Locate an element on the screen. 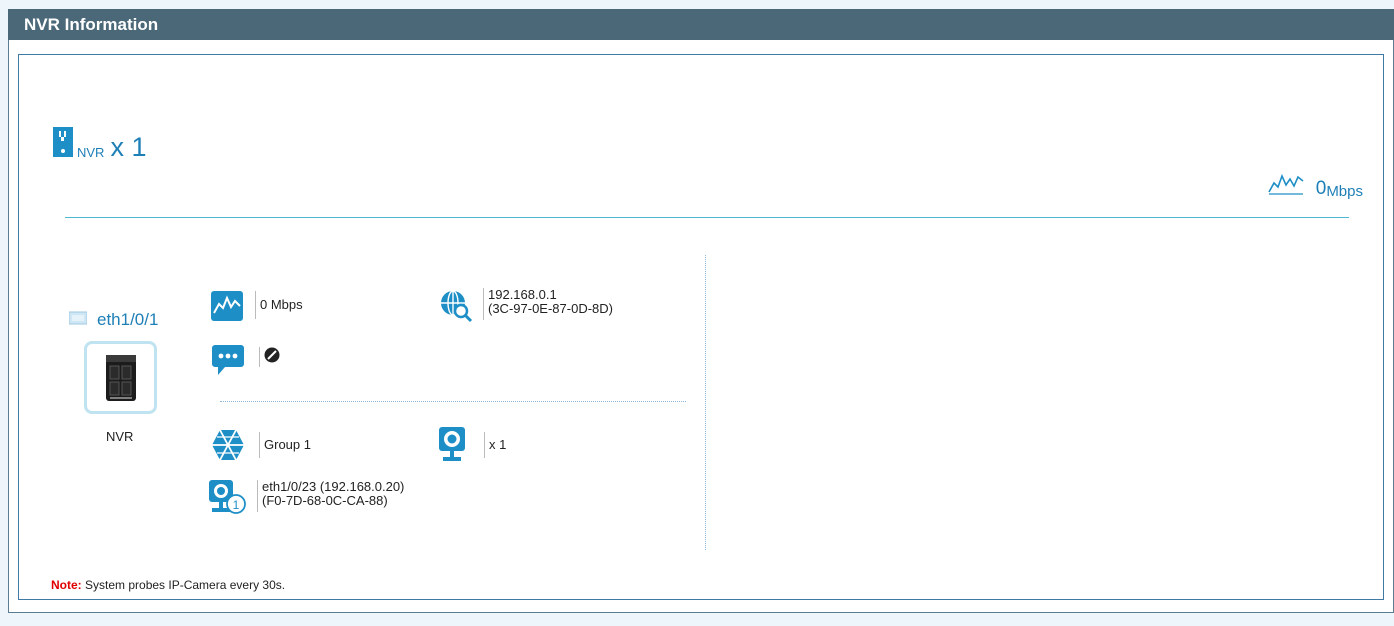  globe-search-icon is located at coordinates (456, 308).